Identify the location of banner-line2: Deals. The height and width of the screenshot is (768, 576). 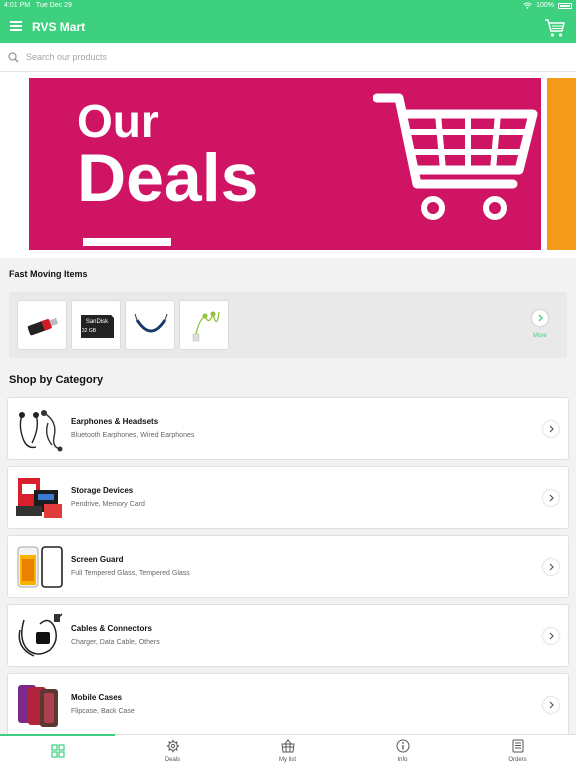
(168, 178).